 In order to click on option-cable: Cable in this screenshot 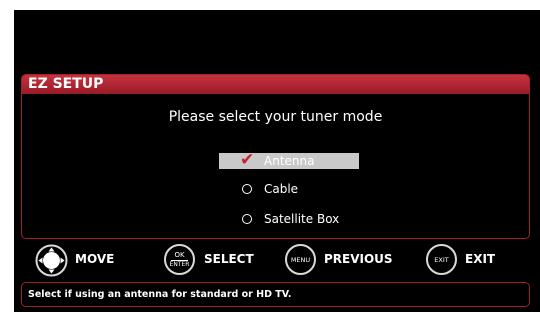, I will do `click(289, 189)`.